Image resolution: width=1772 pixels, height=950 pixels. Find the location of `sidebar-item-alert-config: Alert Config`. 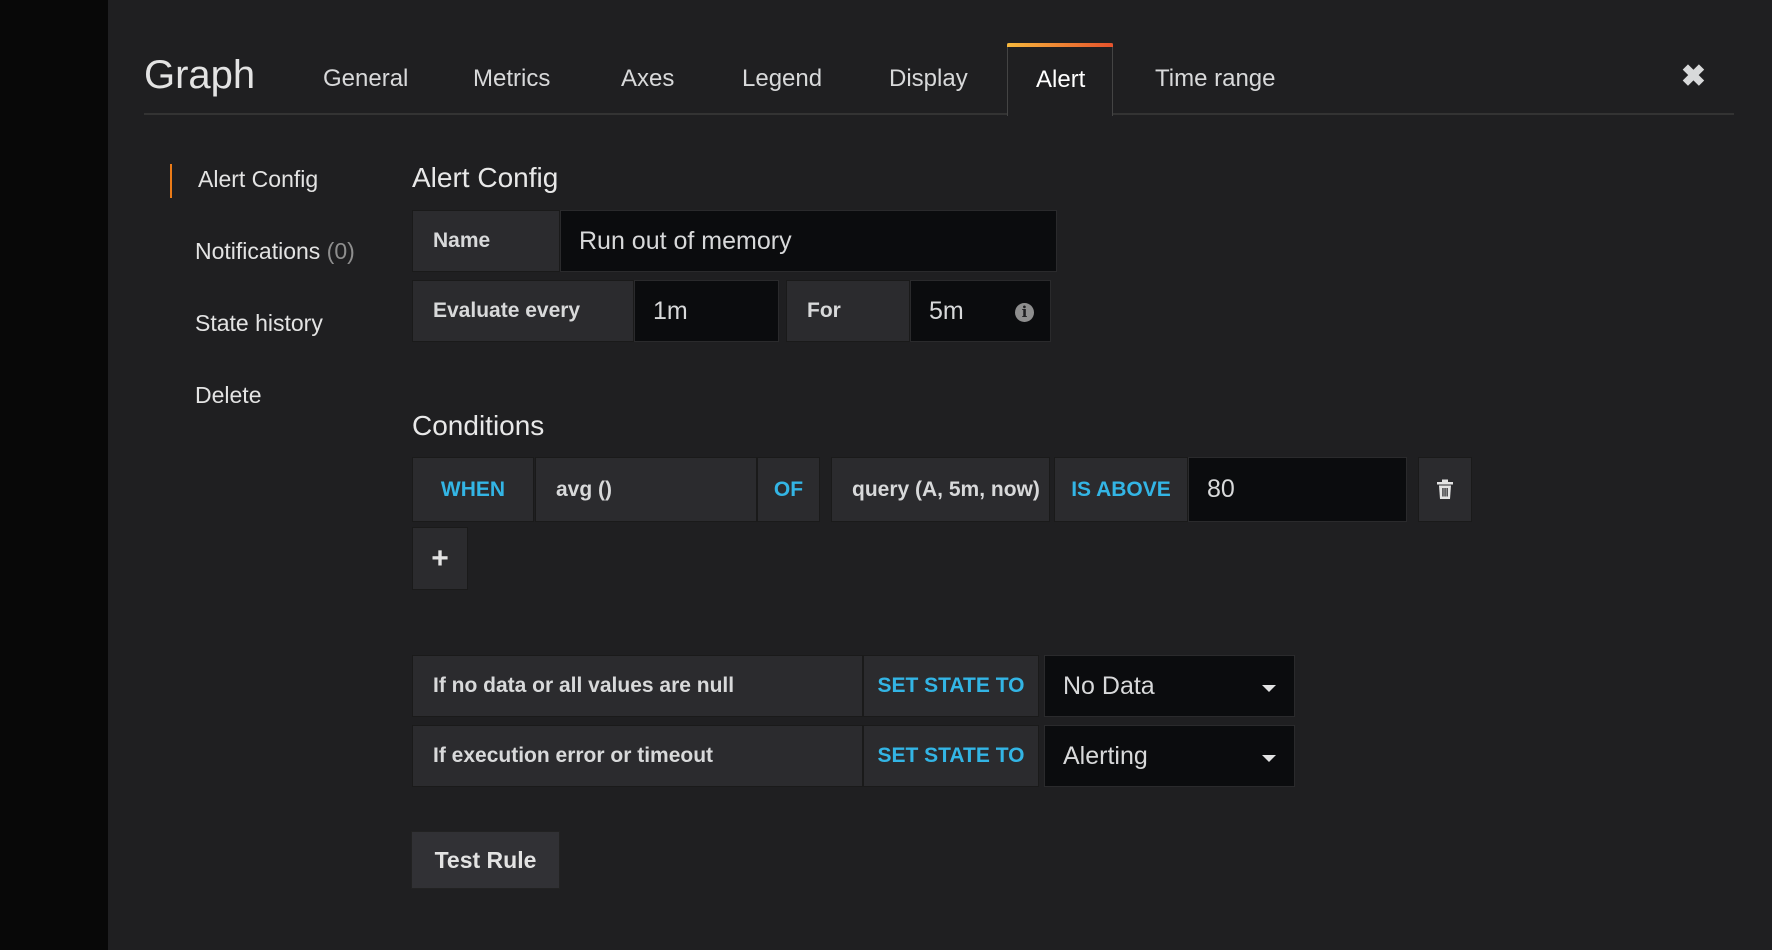

sidebar-item-alert-config: Alert Config is located at coordinates (258, 179).